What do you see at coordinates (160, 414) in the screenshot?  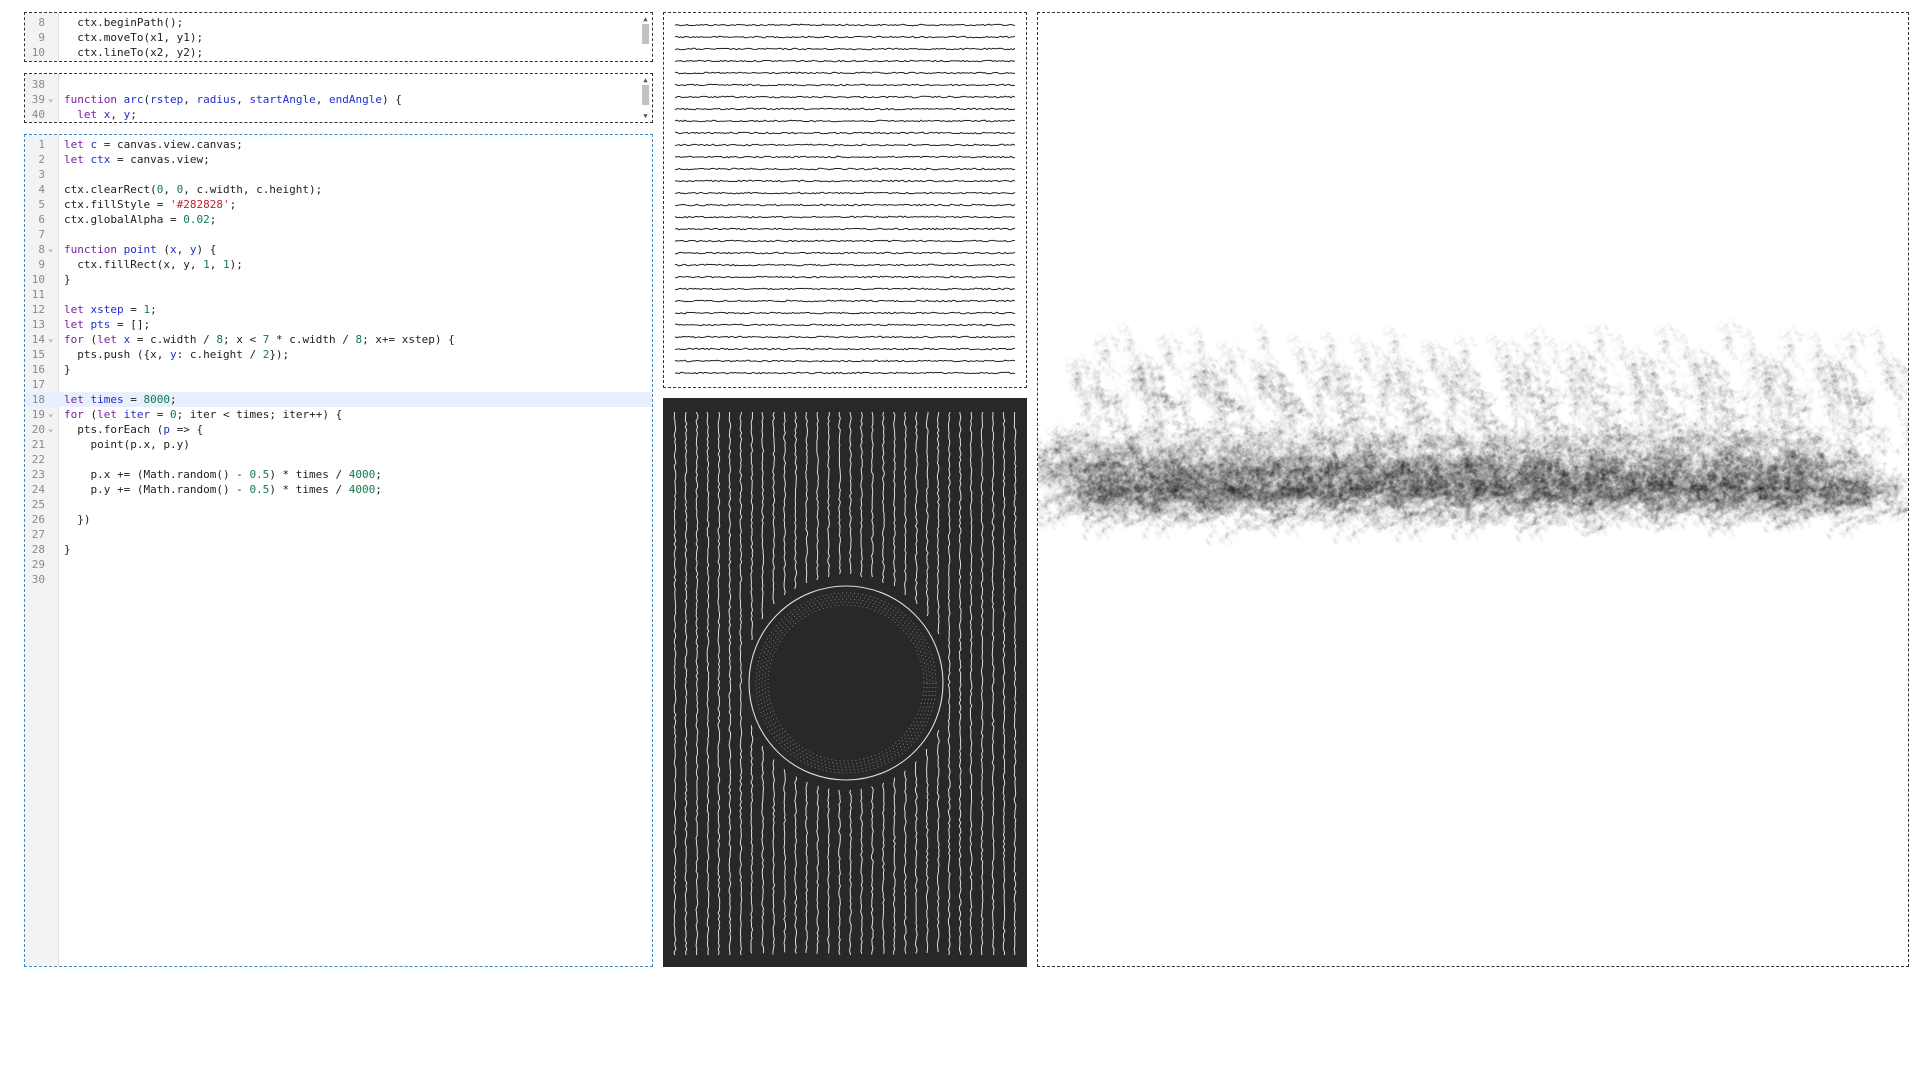 I see `code-token: =` at bounding box center [160, 414].